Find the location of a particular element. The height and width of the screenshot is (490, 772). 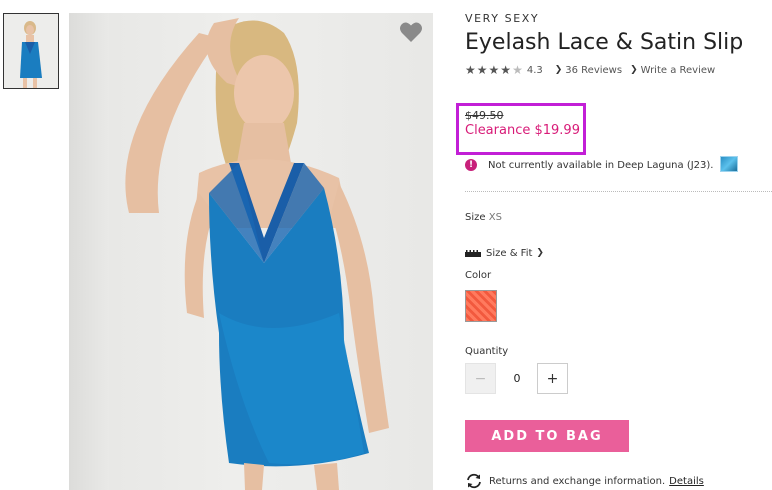

quantity-label: Quantity is located at coordinates (487, 351).